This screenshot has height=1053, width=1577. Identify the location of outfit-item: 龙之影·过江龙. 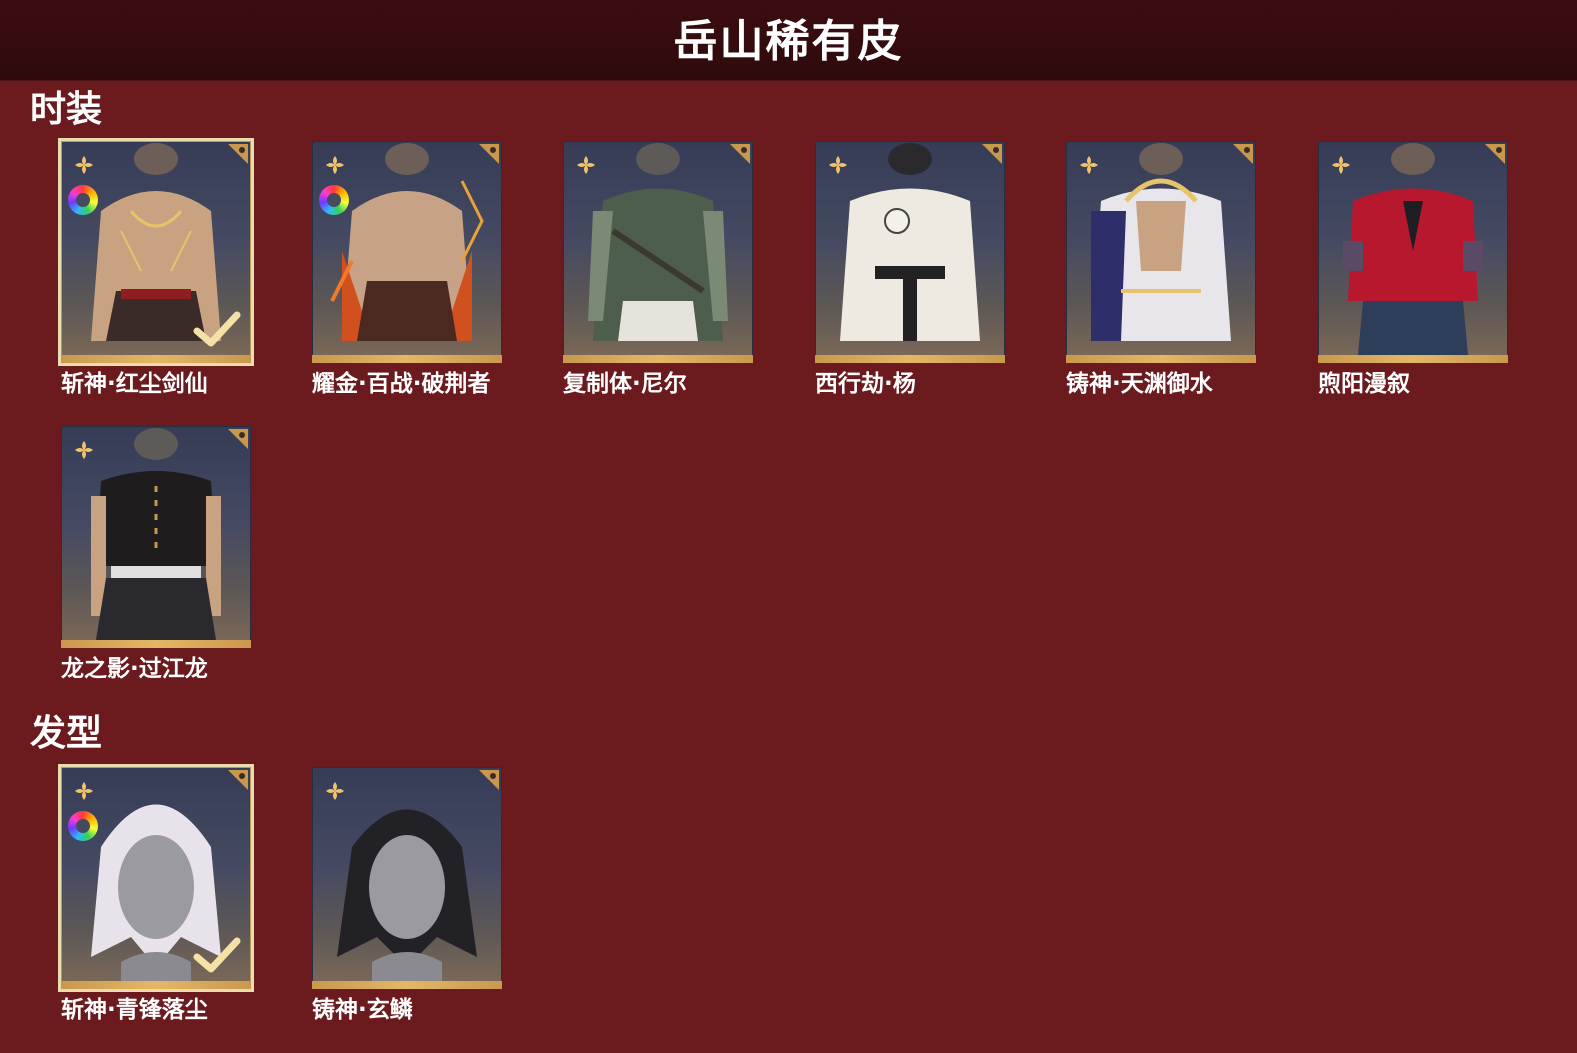
(158, 555).